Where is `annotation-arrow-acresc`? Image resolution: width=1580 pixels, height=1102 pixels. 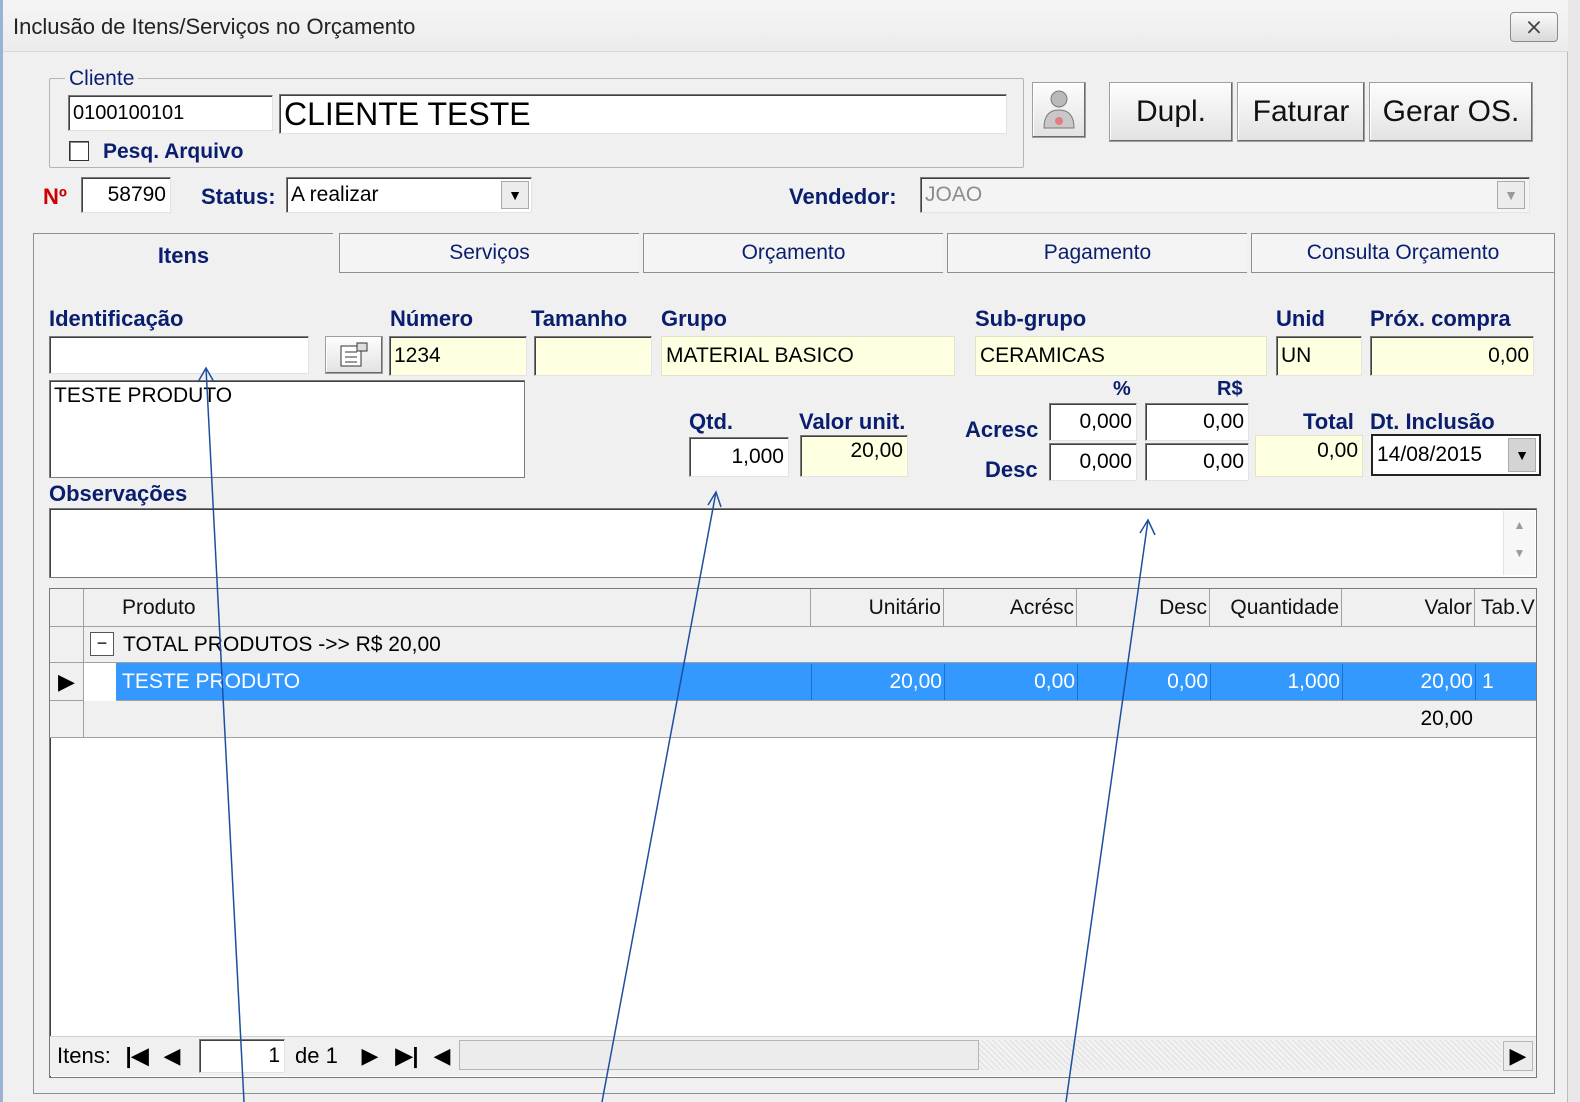
annotation-arrow-acresc is located at coordinates (1107, 810).